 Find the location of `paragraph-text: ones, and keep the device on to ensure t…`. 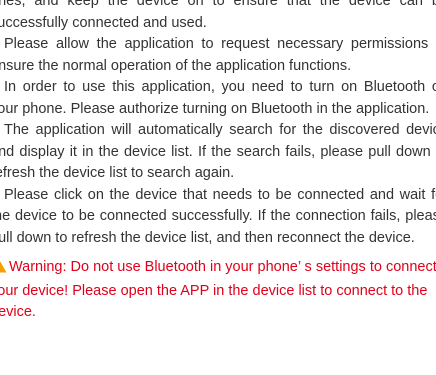

paragraph-text: ones, and keep the device on to ensure t… is located at coordinates (218, 15).